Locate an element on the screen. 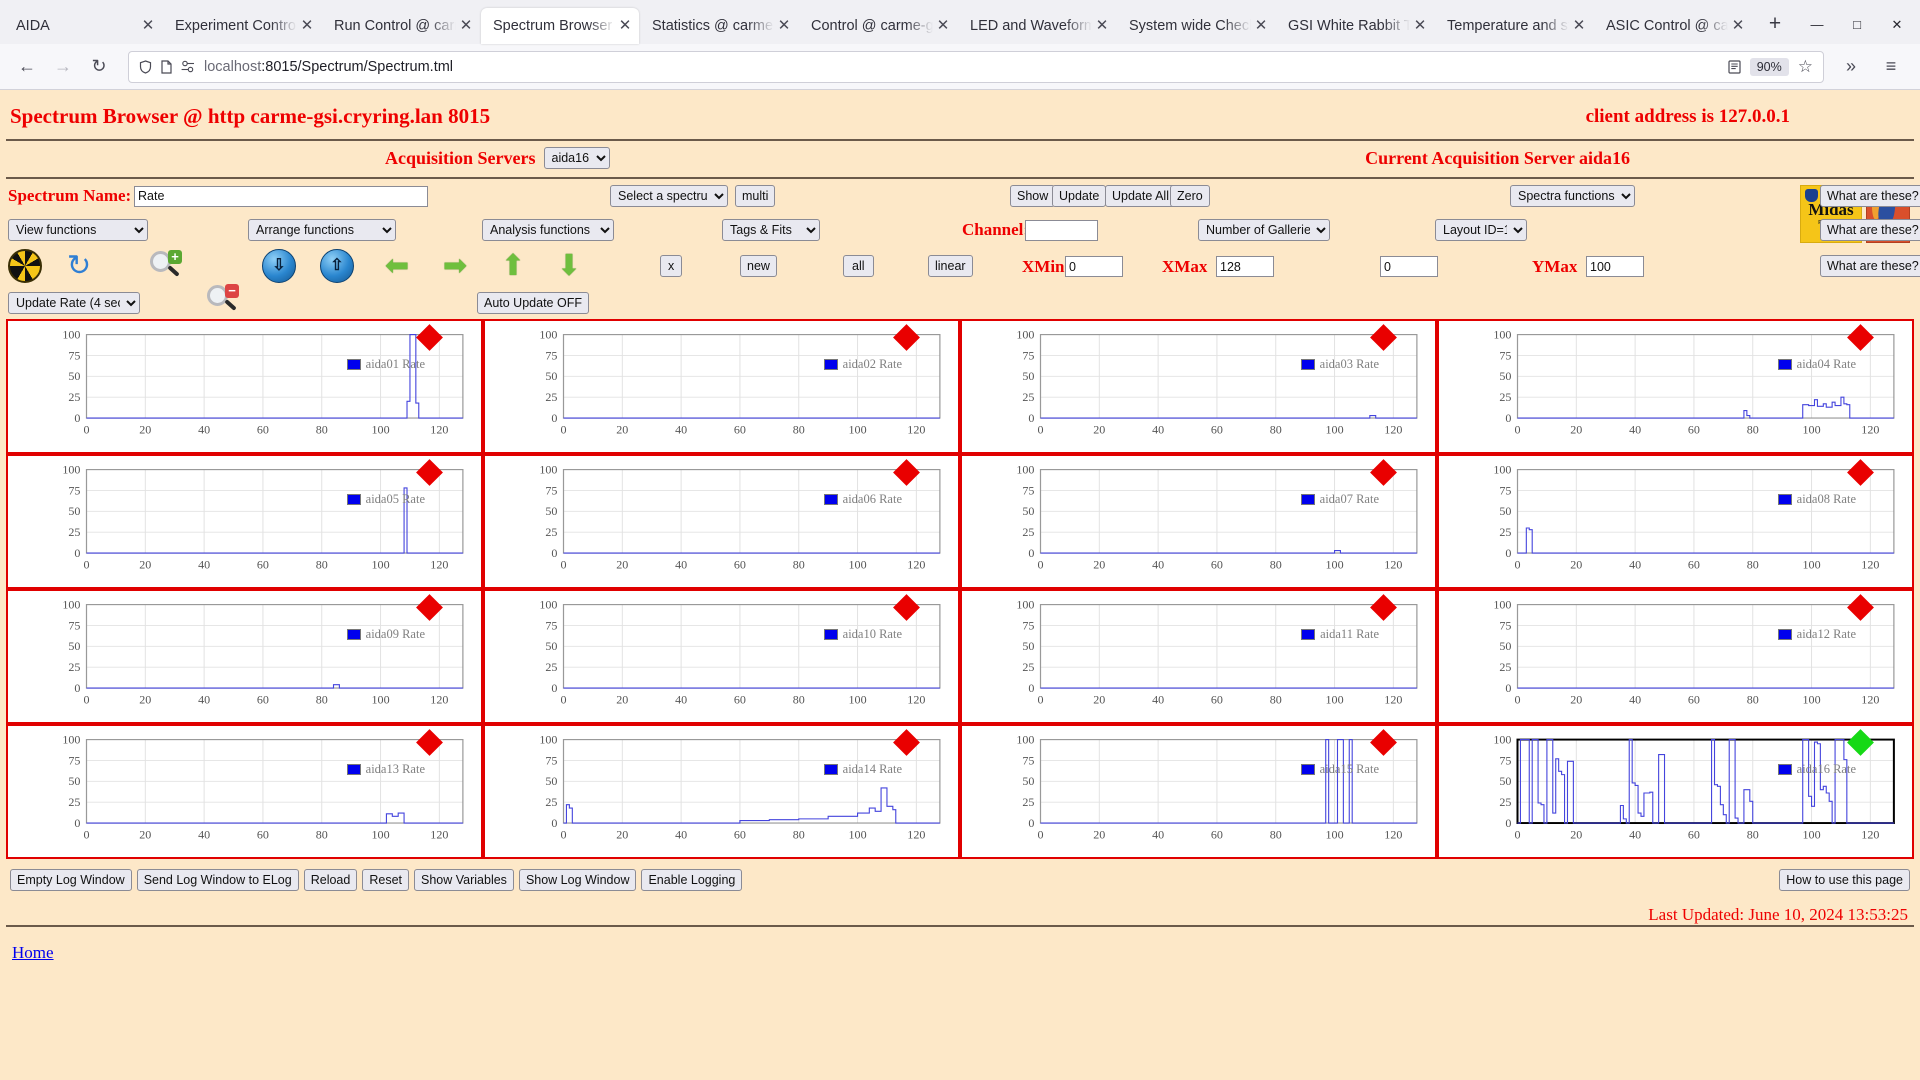 Image resolution: width=1920 pixels, height=1080 pixels. spectrum-plot-cell: 0 25 50 75 100 0 20 40 60 80 100 120 aida10 Rate is located at coordinates (721, 656).